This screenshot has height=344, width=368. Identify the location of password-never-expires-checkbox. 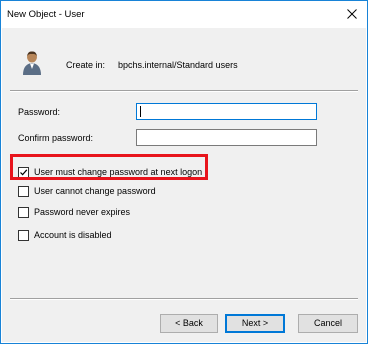
(23, 212).